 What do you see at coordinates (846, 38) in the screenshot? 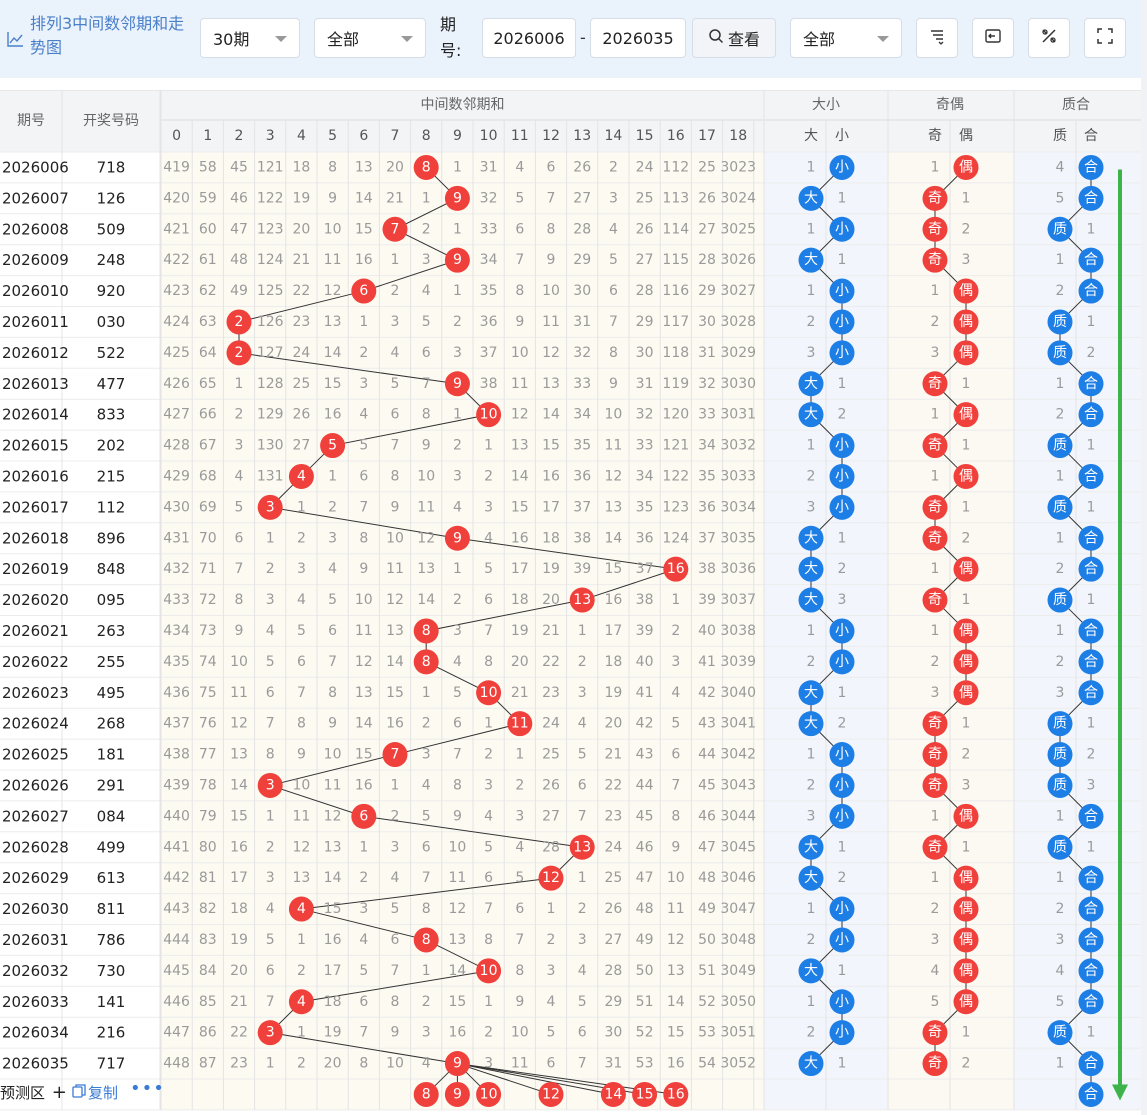
I see `filter-select-2: 全部` at bounding box center [846, 38].